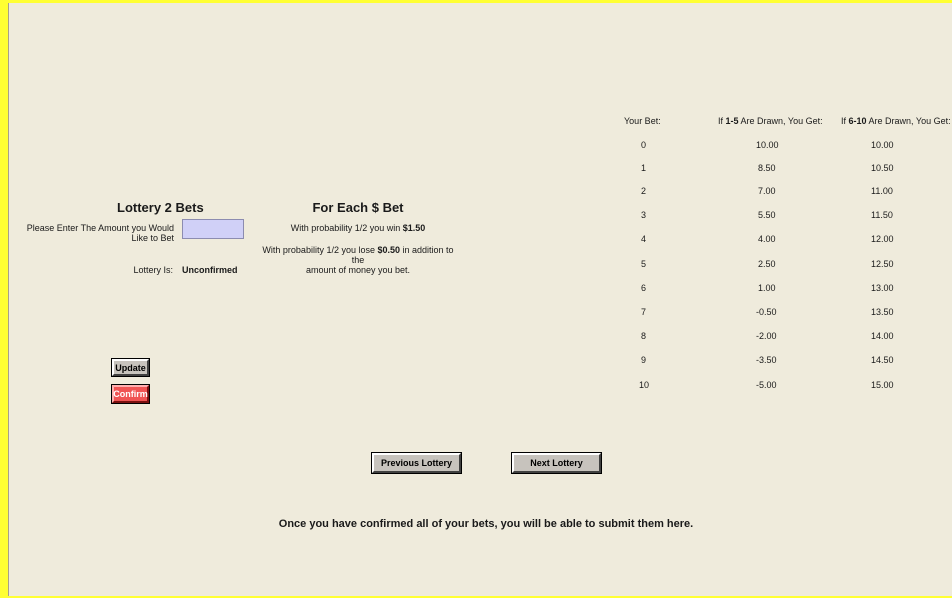 The width and height of the screenshot is (952, 598). Describe the element at coordinates (882, 168) in the screenshot. I see `row-1-high: 10.50` at that location.